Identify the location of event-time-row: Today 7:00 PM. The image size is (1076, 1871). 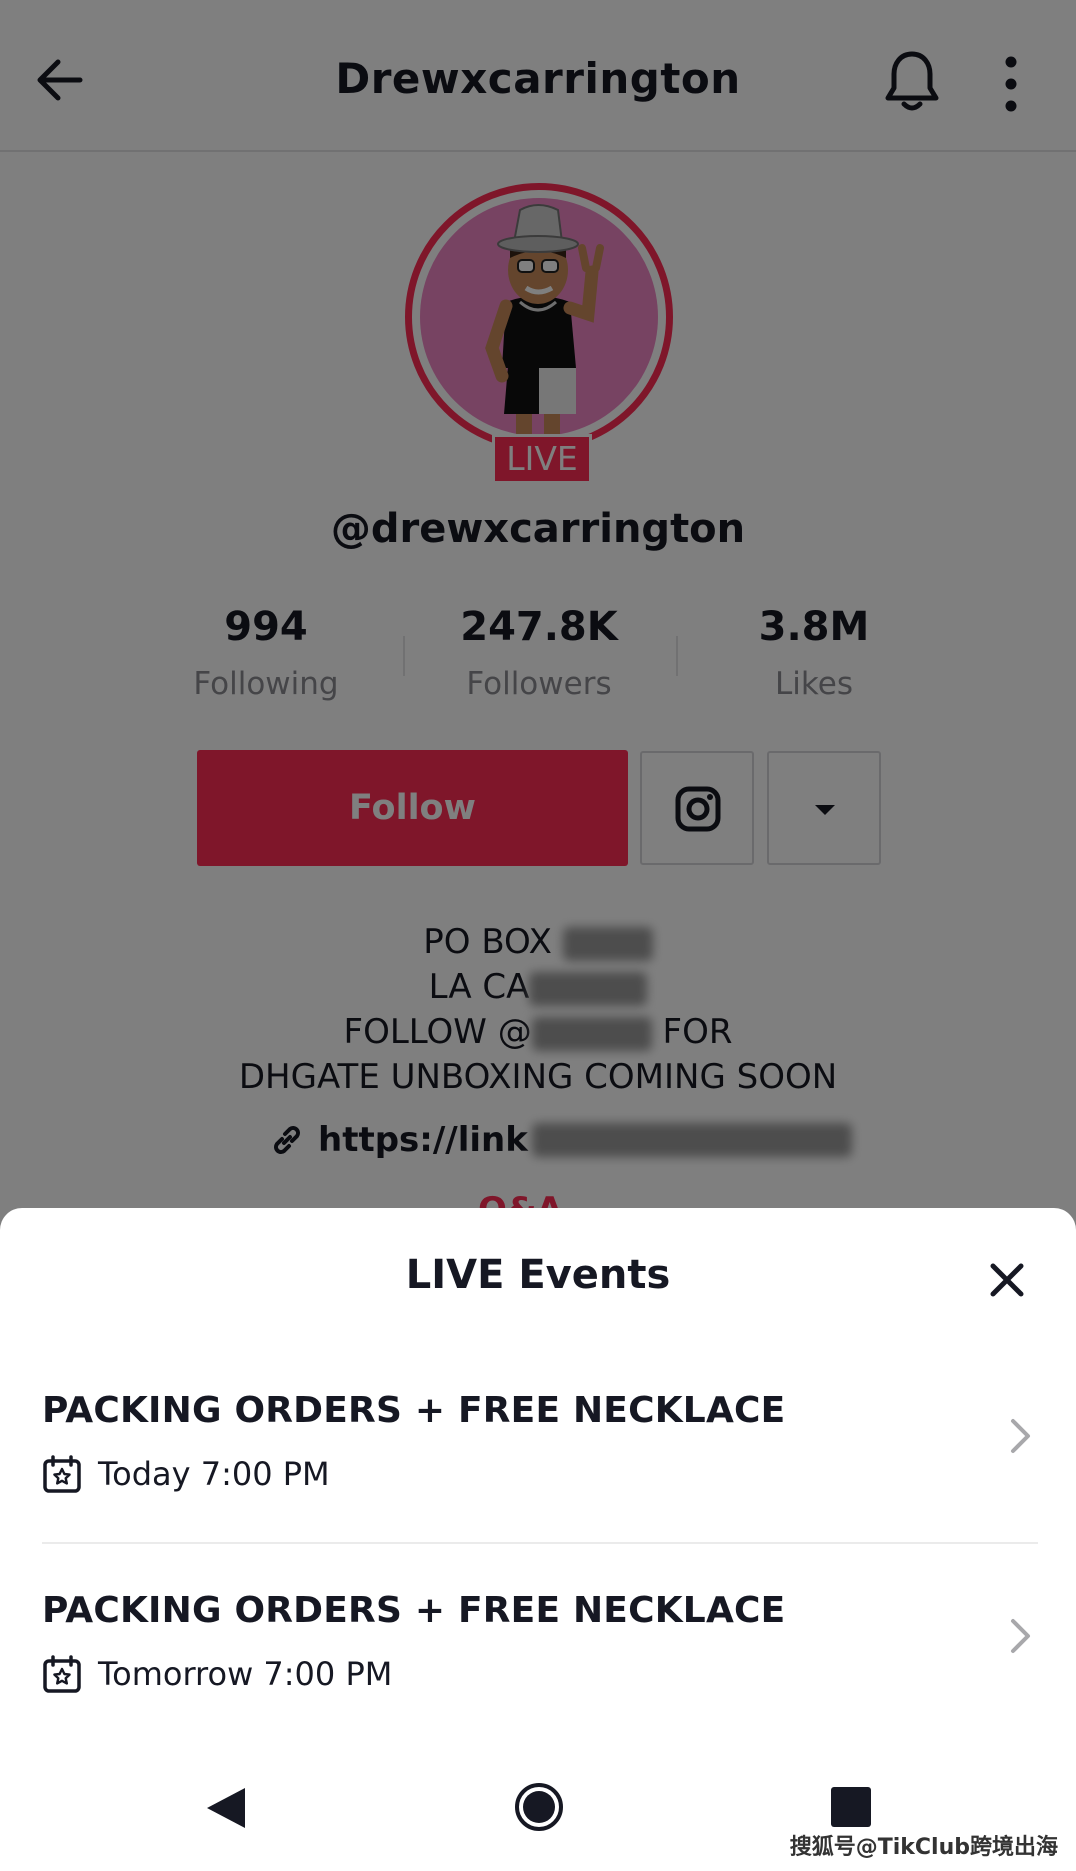
(186, 1474).